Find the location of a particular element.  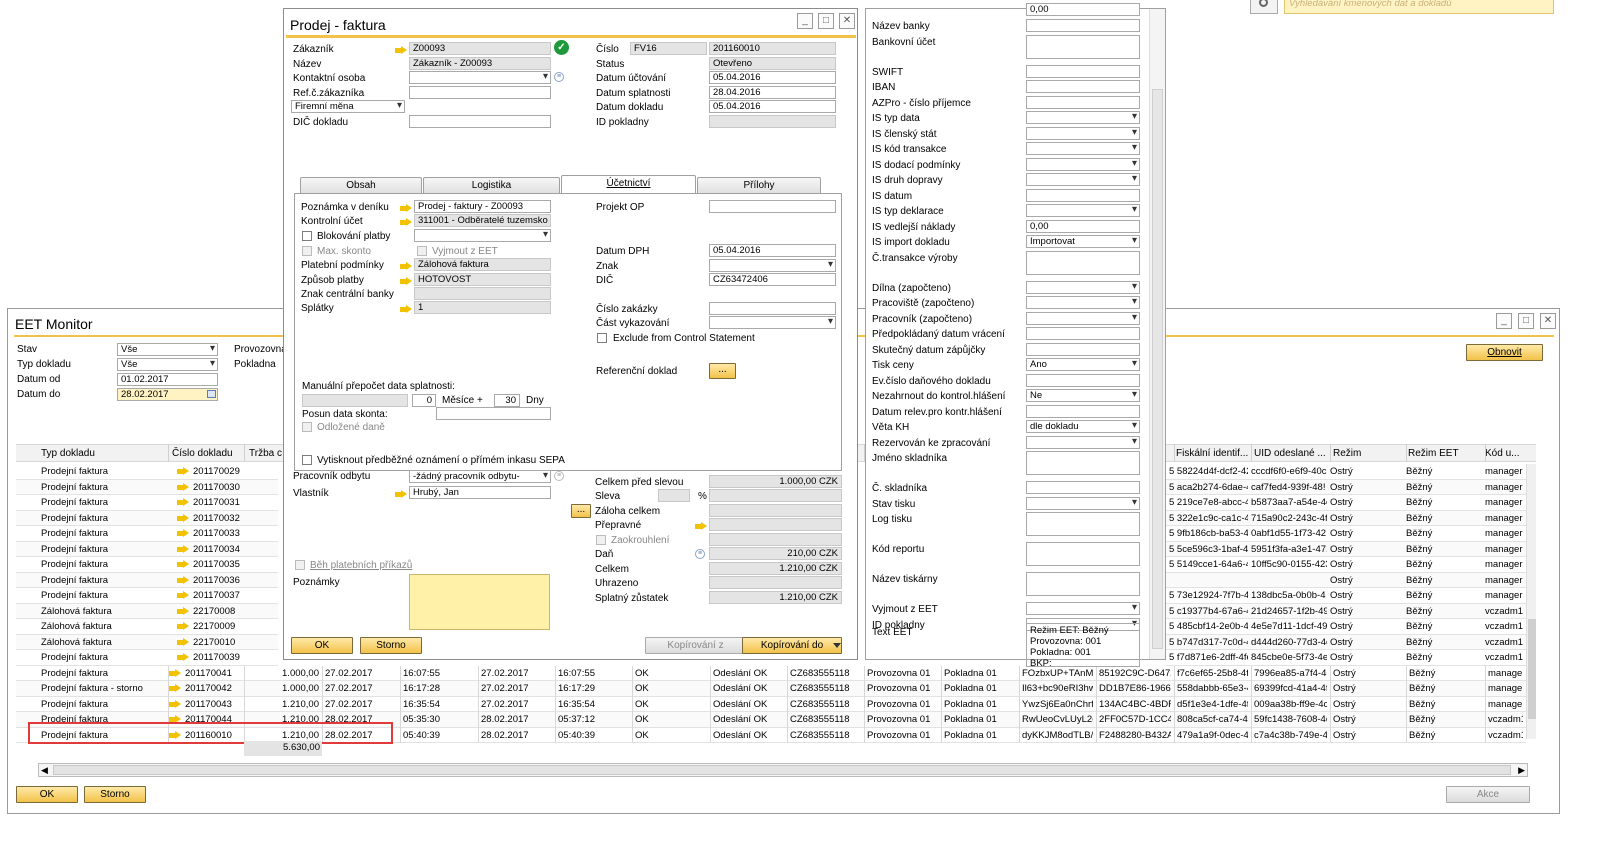

udf-field: 0,00 is located at coordinates (1083, 226).